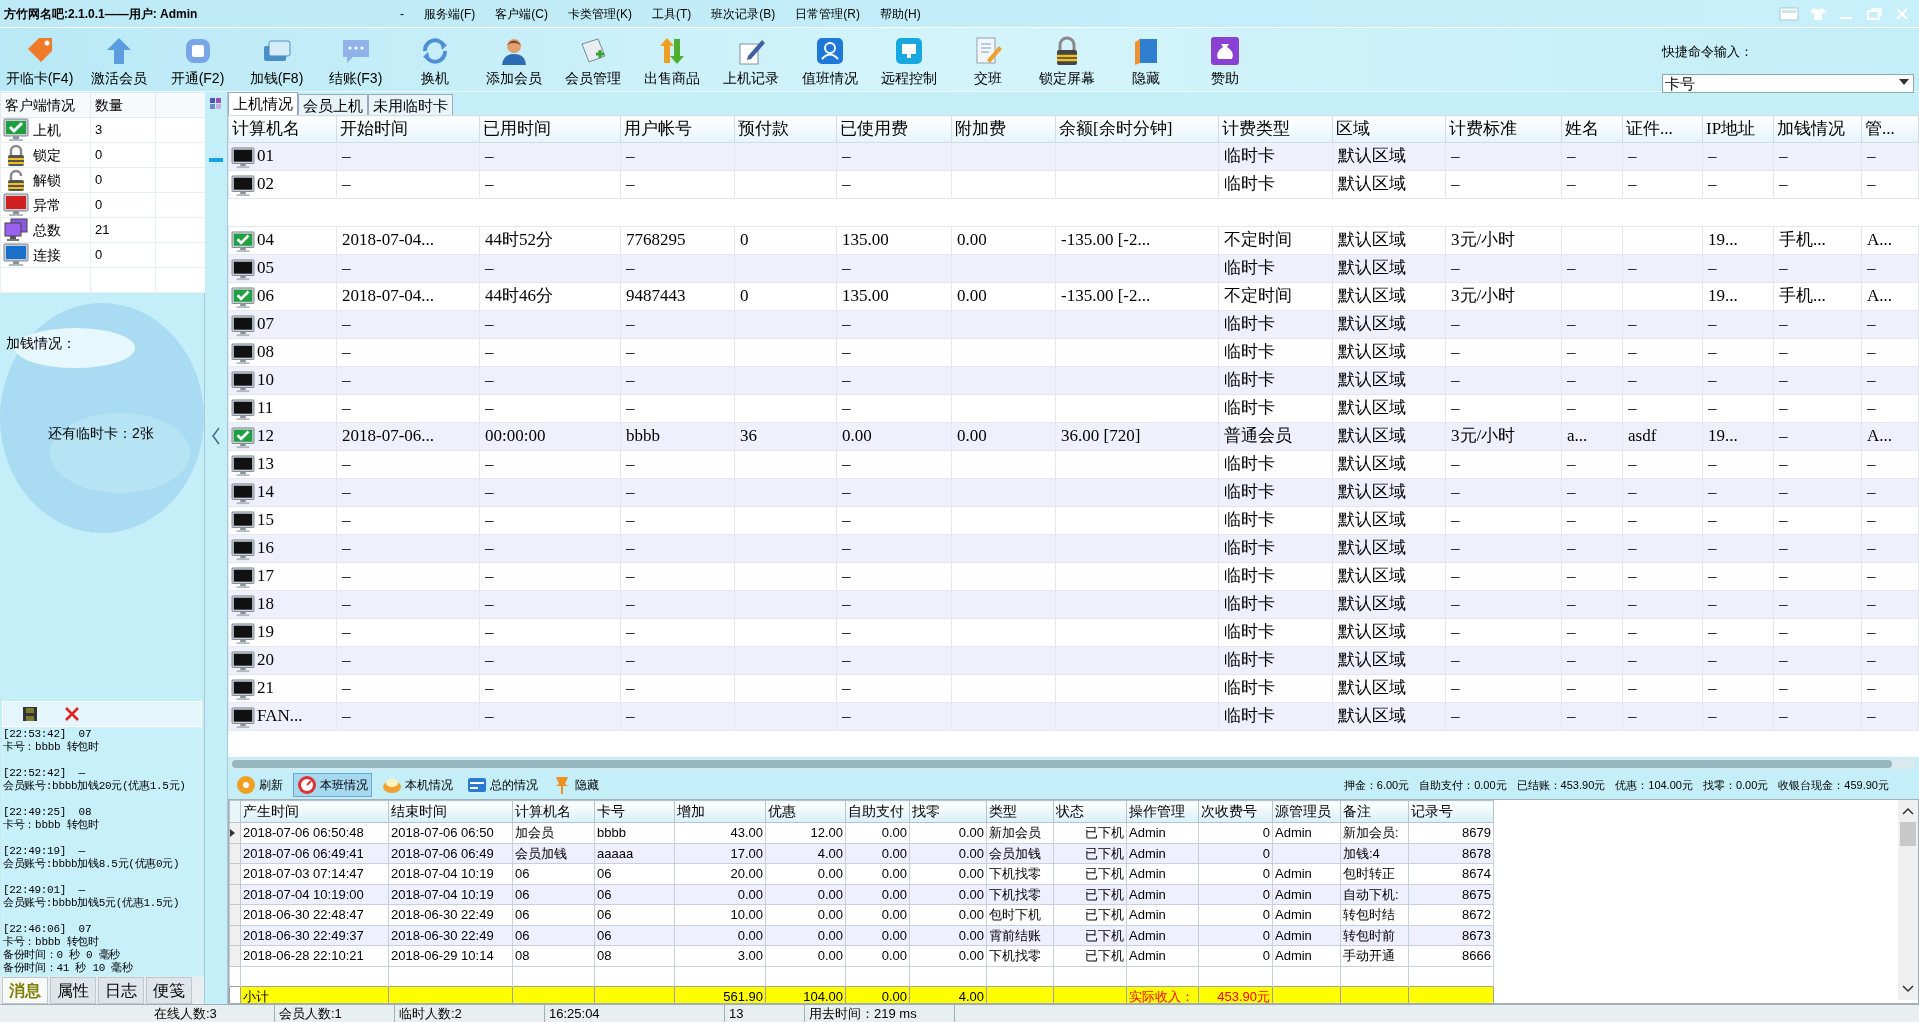 The image size is (1919, 1022). What do you see at coordinates (600, 13) in the screenshot?
I see `menu-item: 卡类管理(K)` at bounding box center [600, 13].